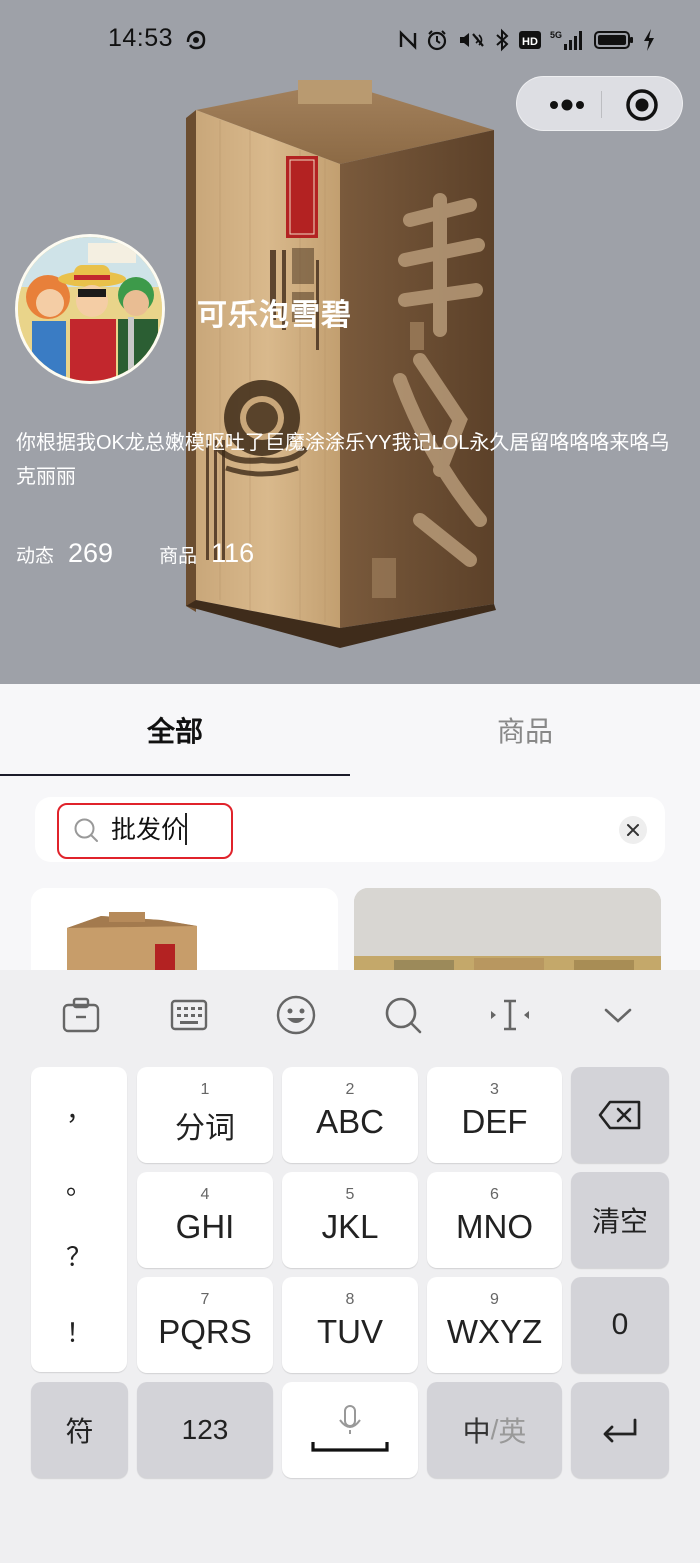 This screenshot has height=1563, width=700. I want to click on close-button, so click(642, 105).